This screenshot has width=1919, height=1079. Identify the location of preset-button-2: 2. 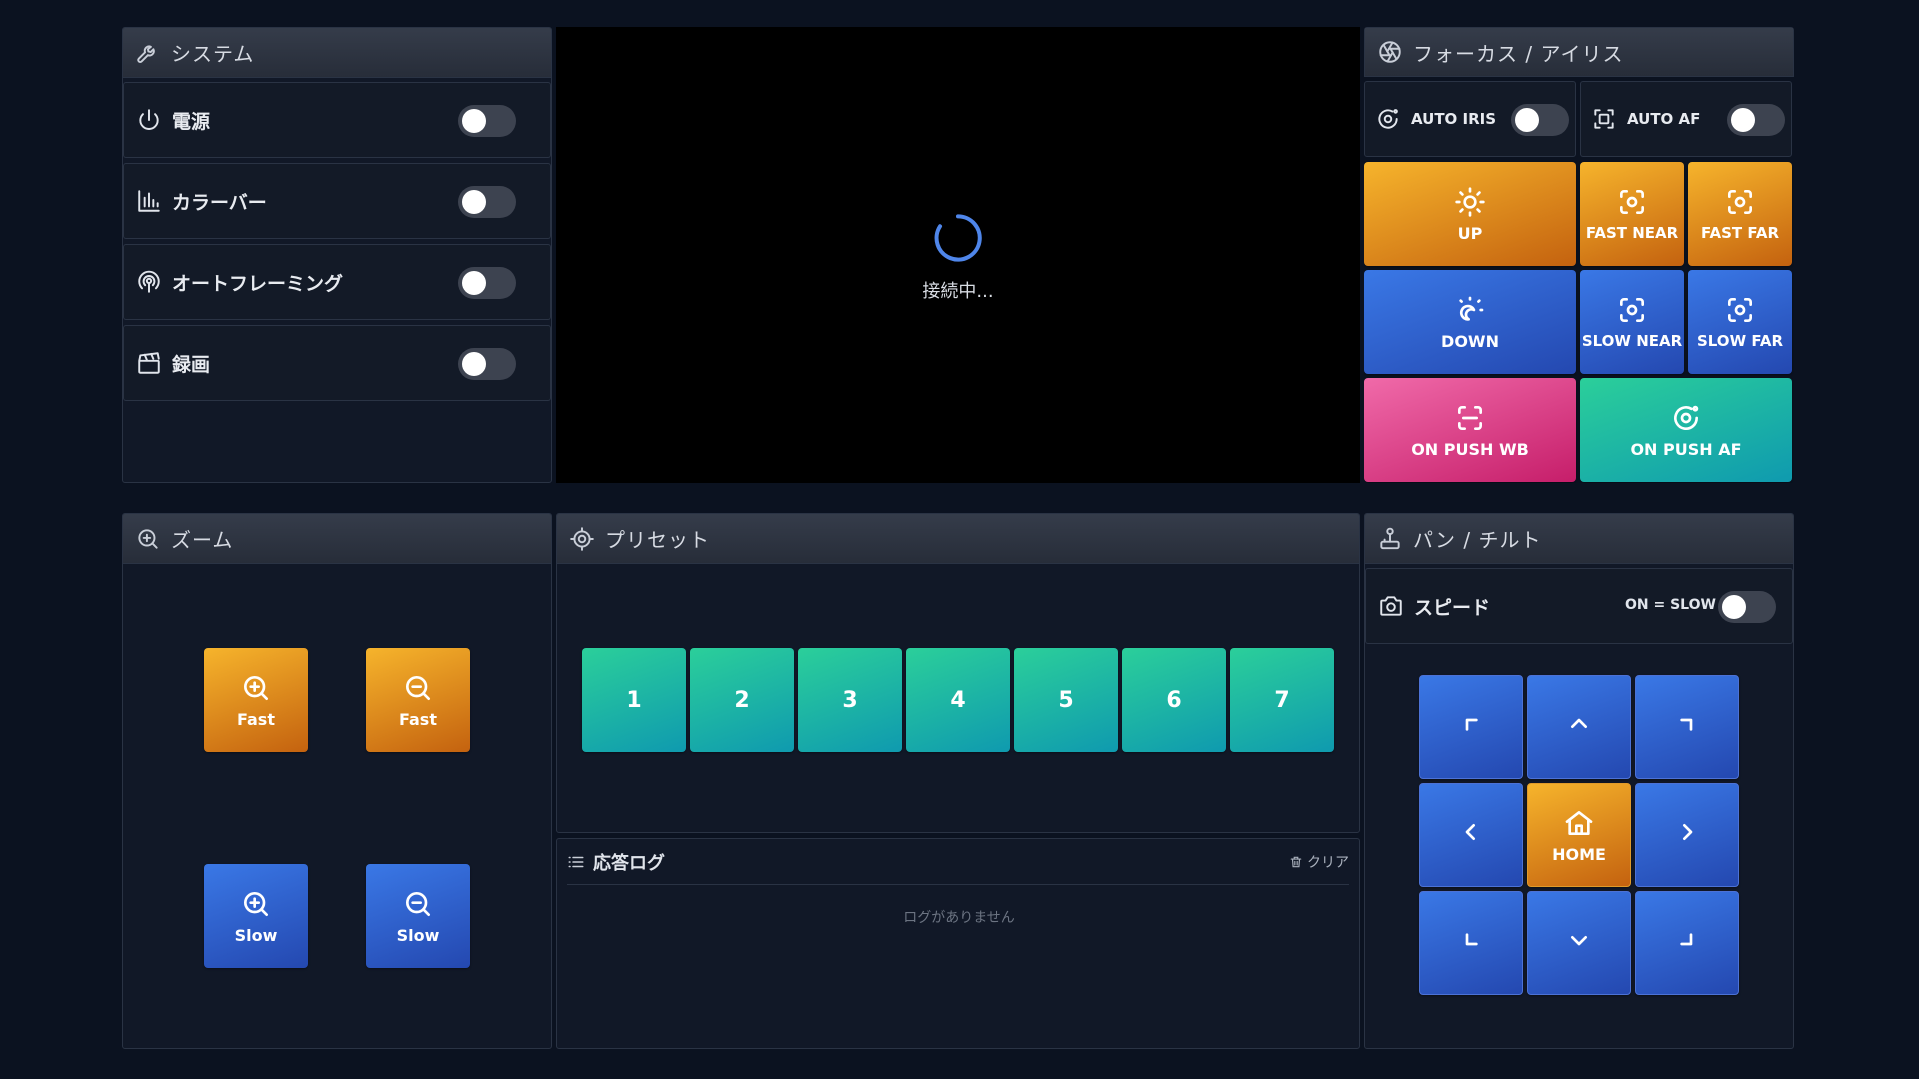
(742, 700).